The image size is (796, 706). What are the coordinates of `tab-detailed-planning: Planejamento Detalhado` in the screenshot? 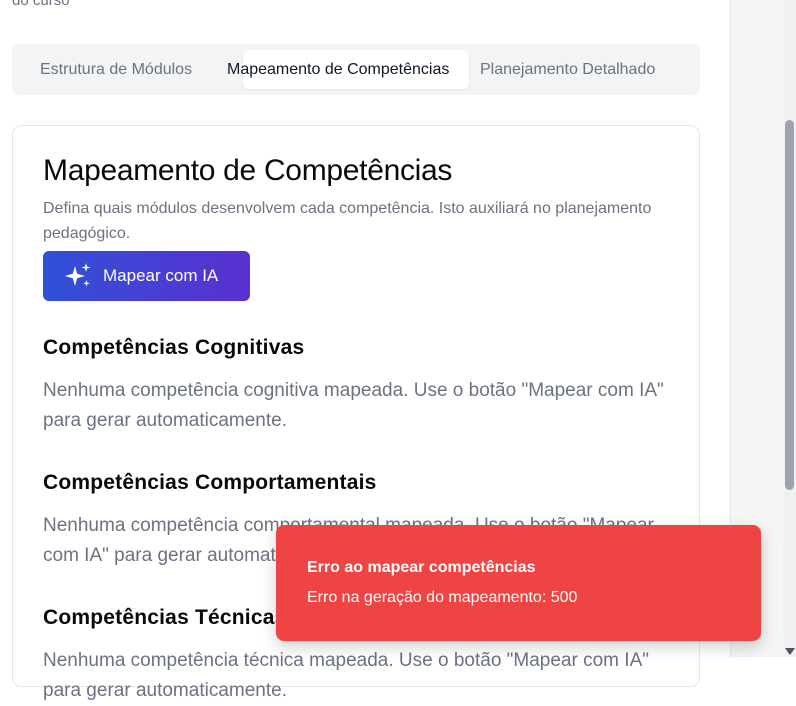 It's located at (567, 69).